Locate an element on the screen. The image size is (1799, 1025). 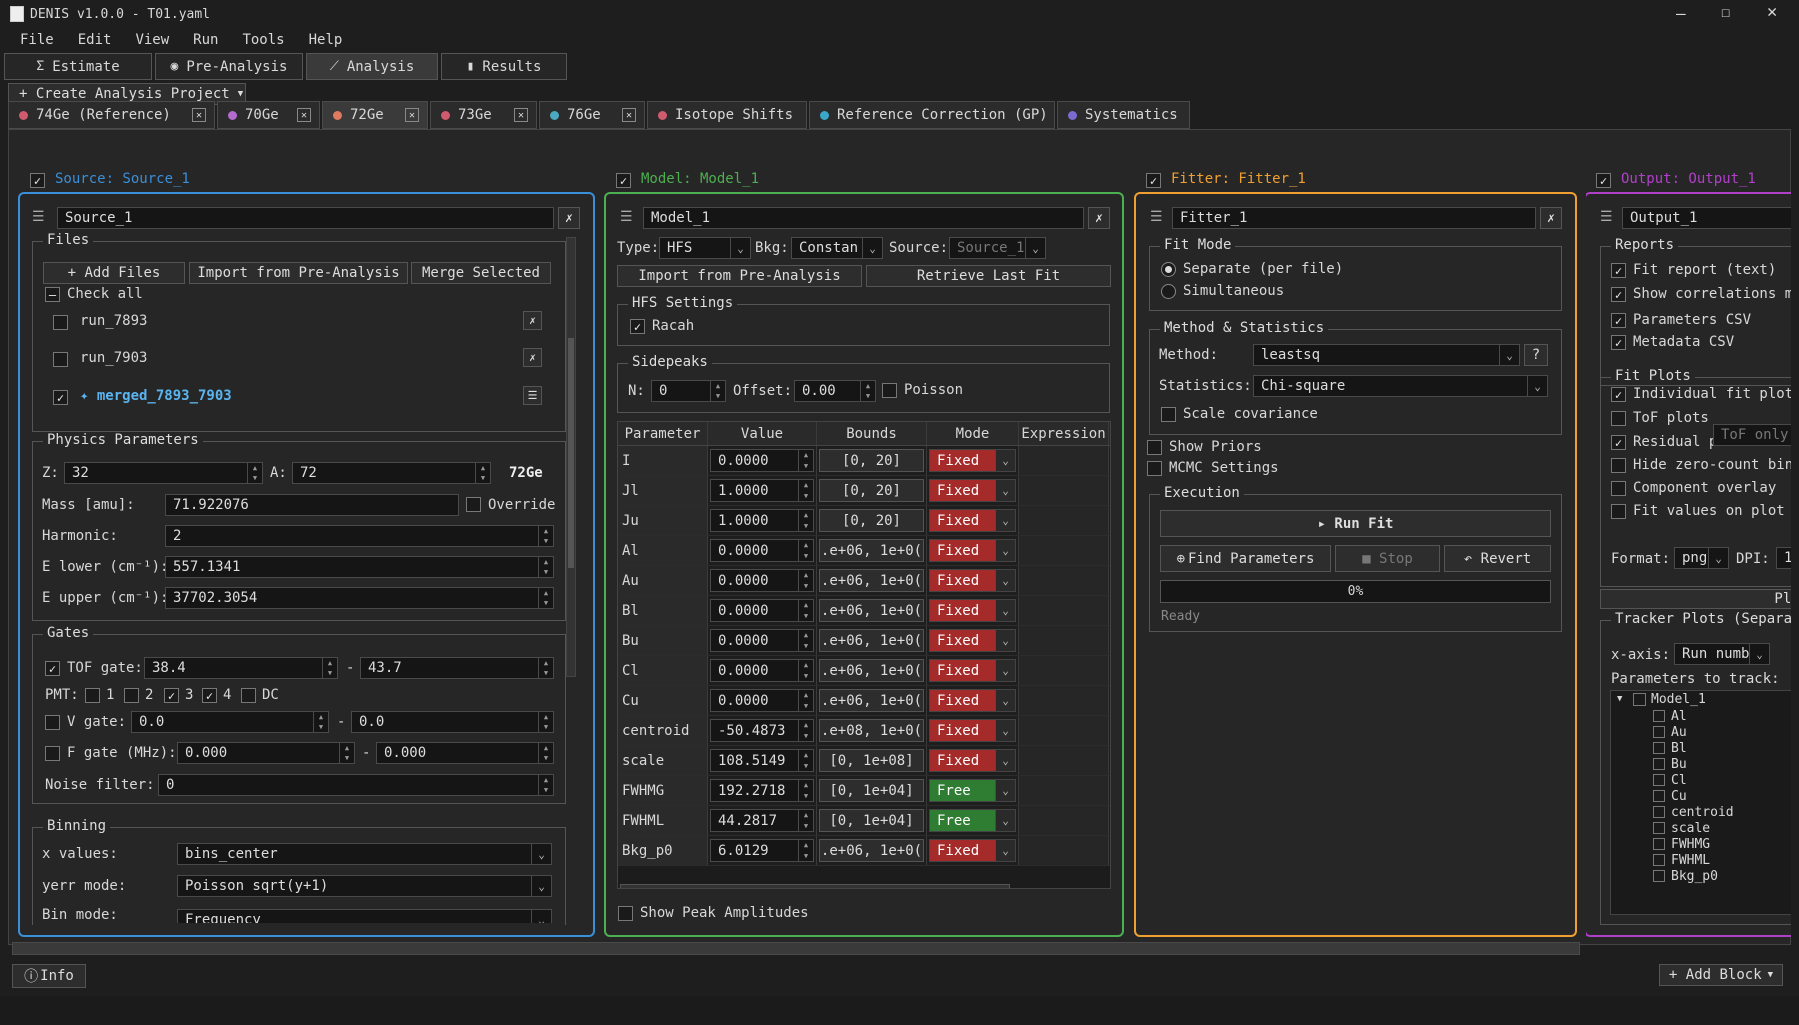
tof-min-input: 38.4 ▲ ▼ is located at coordinates (241, 668).